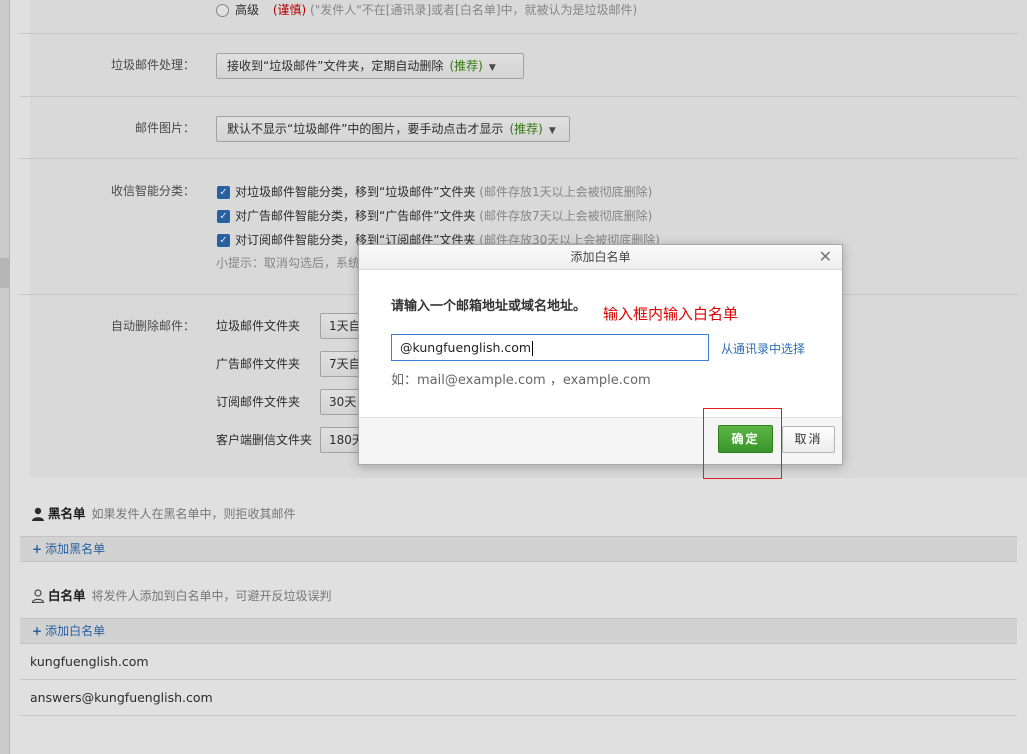 The height and width of the screenshot is (754, 1027). I want to click on annotation-highlight-box, so click(742, 443).